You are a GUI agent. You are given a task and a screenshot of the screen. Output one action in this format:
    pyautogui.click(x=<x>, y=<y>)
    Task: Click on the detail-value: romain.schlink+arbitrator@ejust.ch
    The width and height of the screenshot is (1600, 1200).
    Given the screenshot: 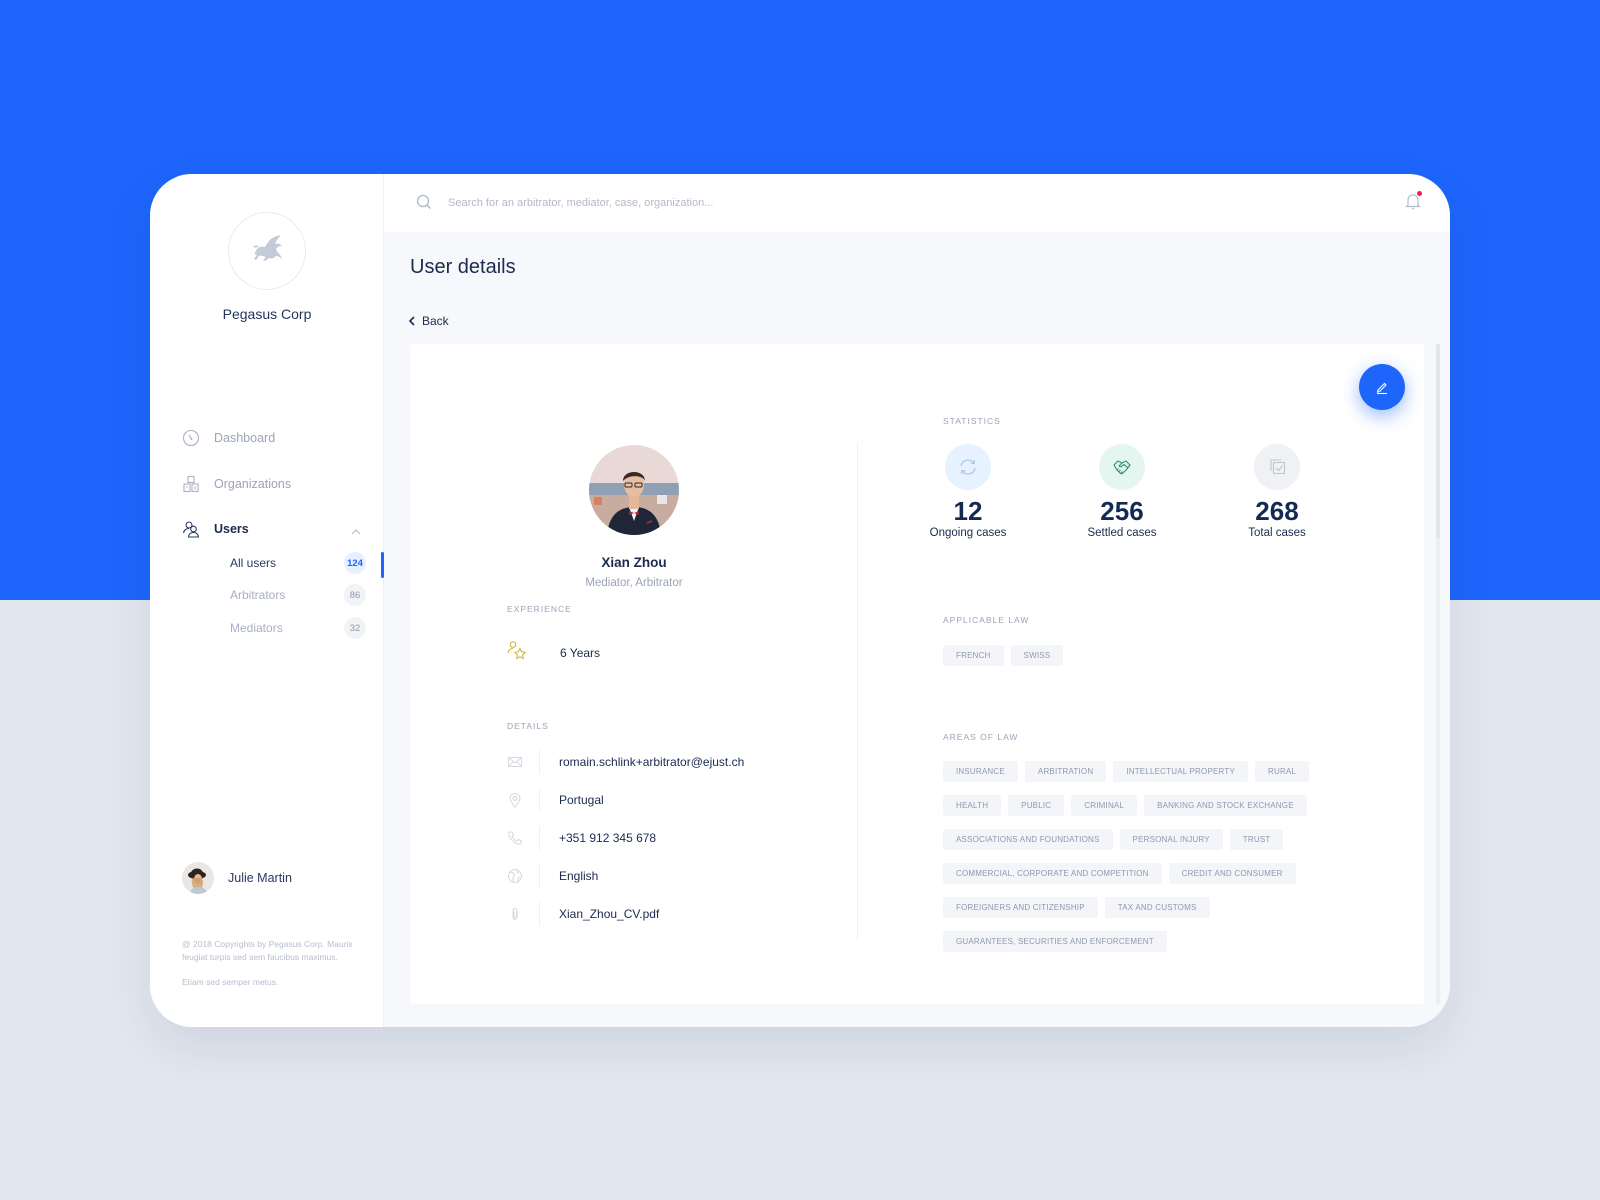 What is the action you would take?
    pyautogui.click(x=651, y=762)
    